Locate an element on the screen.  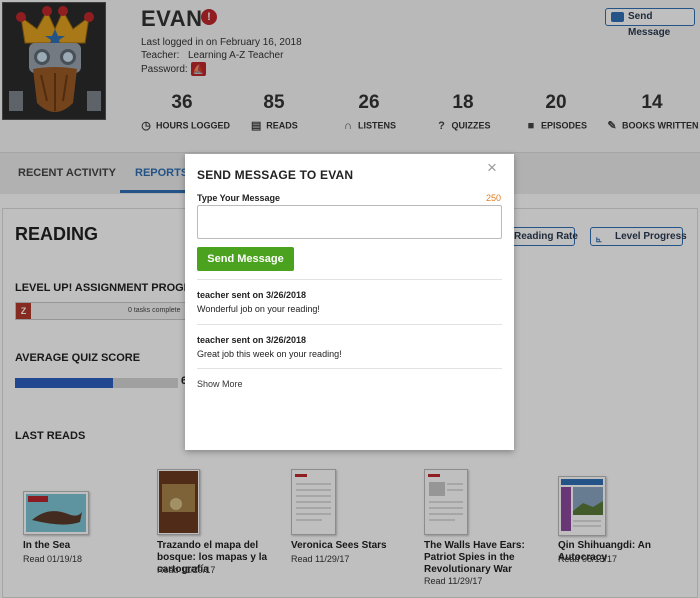
character-count: 250 is located at coordinates (494, 198).